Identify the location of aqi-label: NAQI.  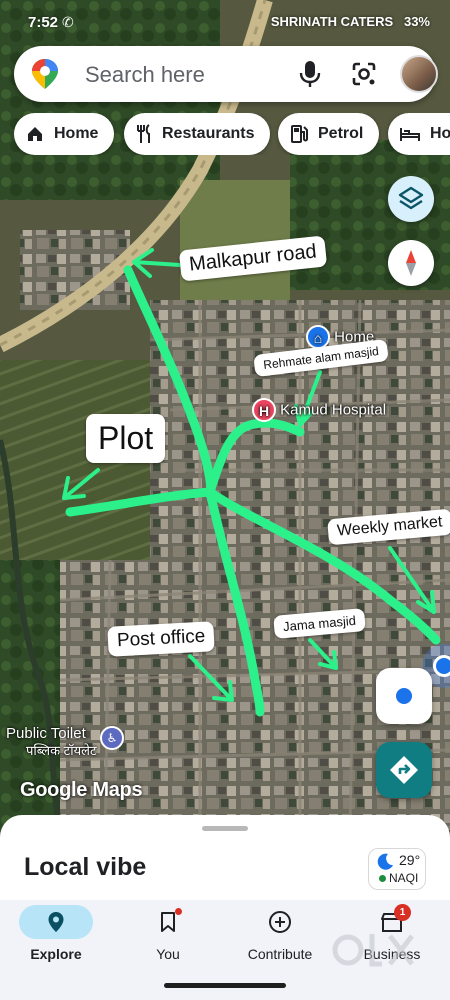
(404, 878).